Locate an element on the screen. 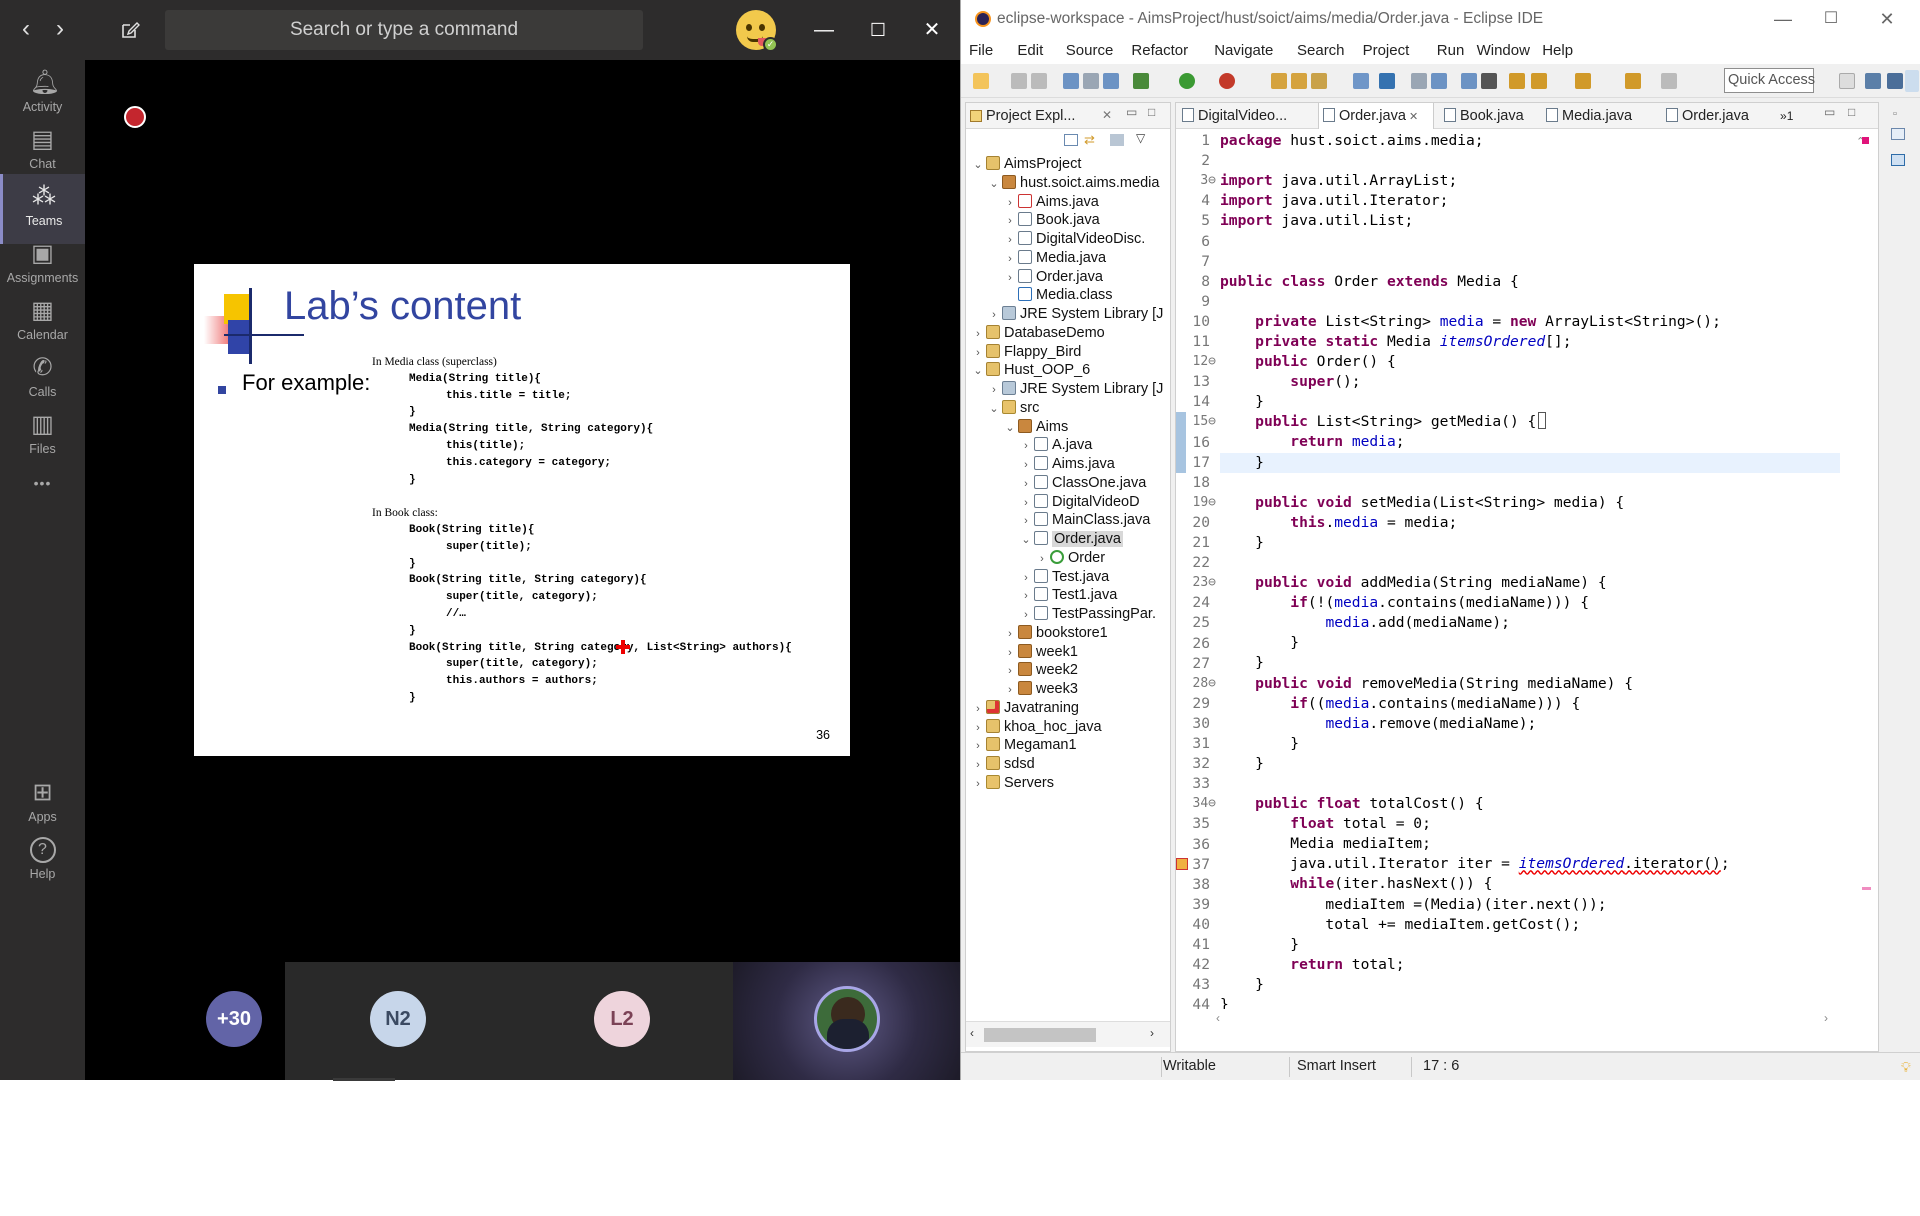 Image resolution: width=1920 pixels, height=1216 pixels. collapsed-chevron-icon: › is located at coordinates (978, 784).